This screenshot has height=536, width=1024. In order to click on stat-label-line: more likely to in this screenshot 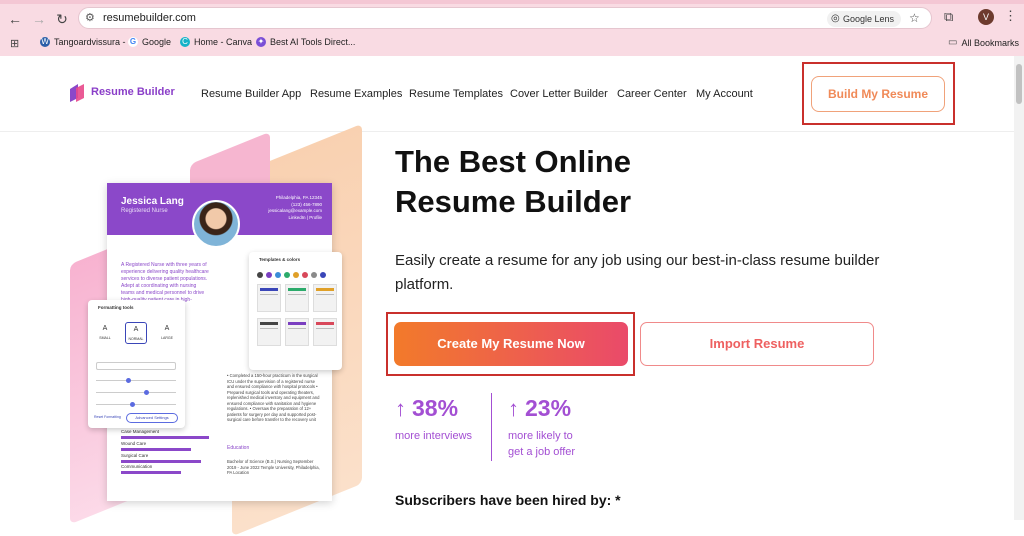, I will do `click(540, 436)`.